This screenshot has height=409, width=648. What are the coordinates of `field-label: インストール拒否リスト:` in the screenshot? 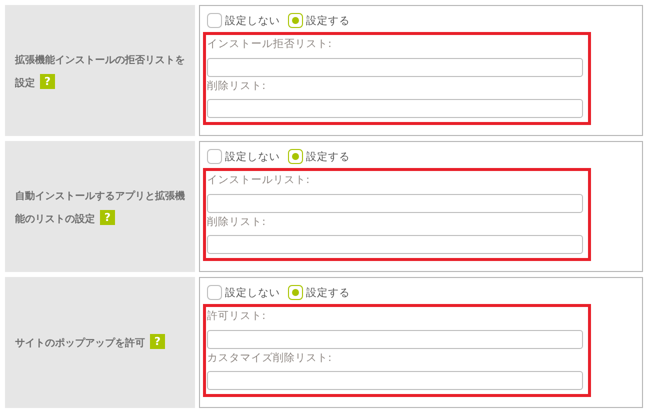 It's located at (270, 44).